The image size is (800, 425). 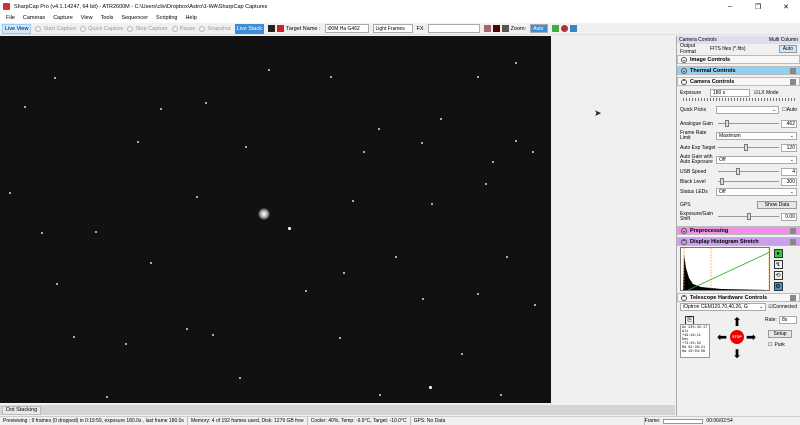 What do you see at coordinates (756, 192) in the screenshot?
I see `status-leds-select: Off ⌄` at bounding box center [756, 192].